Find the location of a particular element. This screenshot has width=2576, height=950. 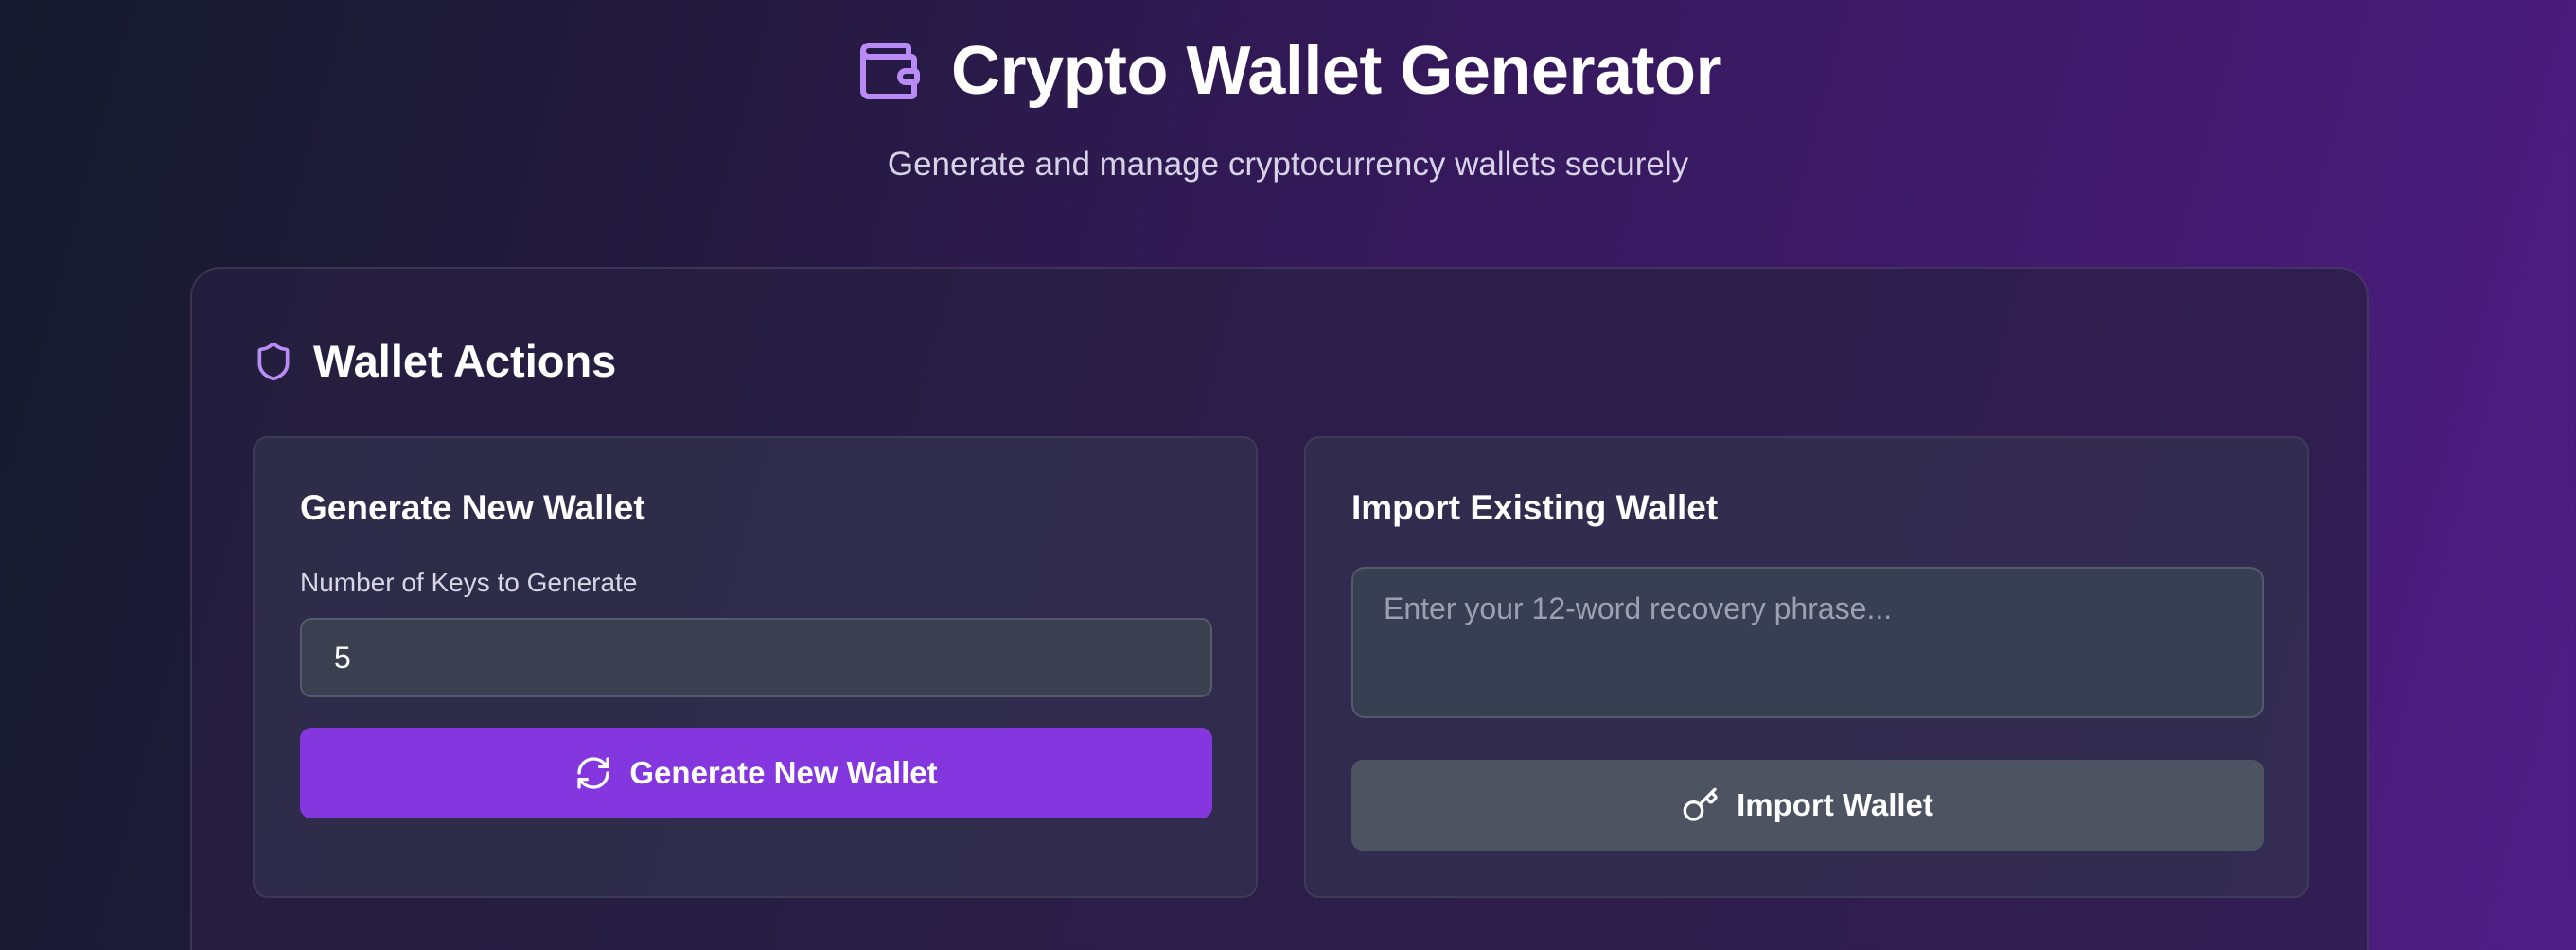

page-title: Crypto Wallet Generator is located at coordinates (1336, 71).